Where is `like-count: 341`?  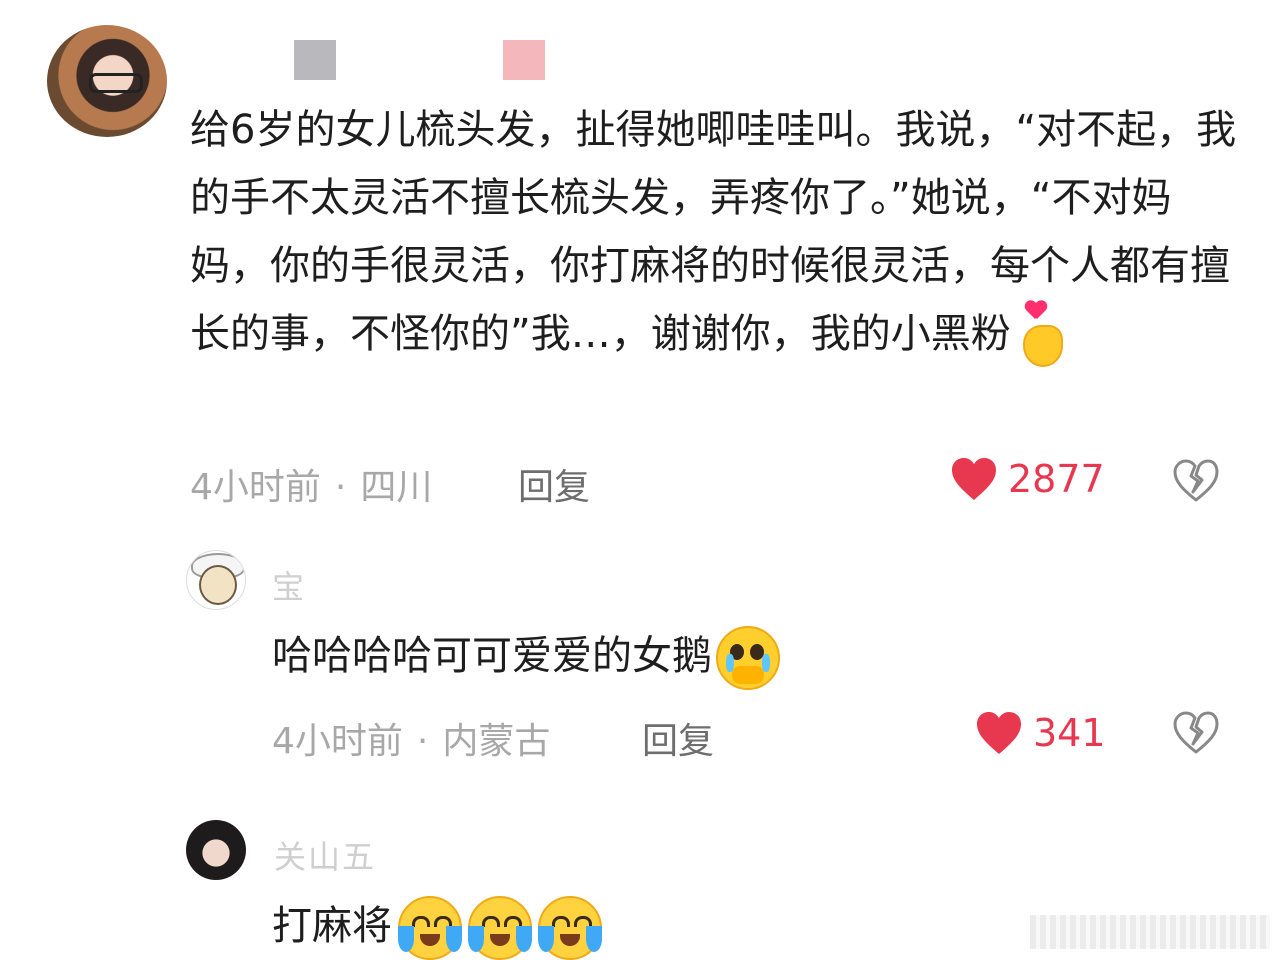
like-count: 341 is located at coordinates (1069, 733).